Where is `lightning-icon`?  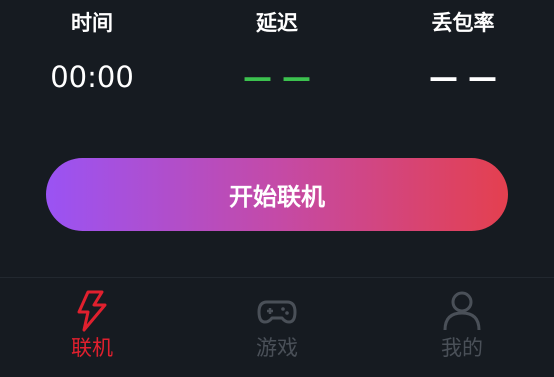
lightning-icon is located at coordinates (92, 311).